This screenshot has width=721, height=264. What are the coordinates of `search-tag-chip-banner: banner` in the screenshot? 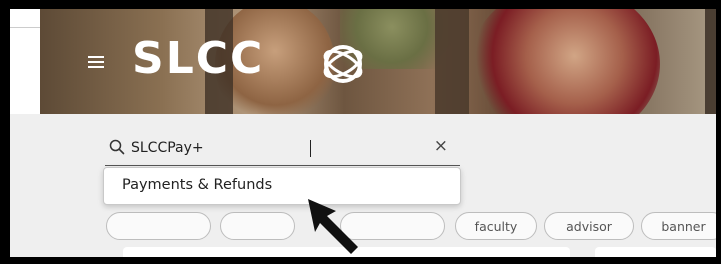 It's located at (678, 226).